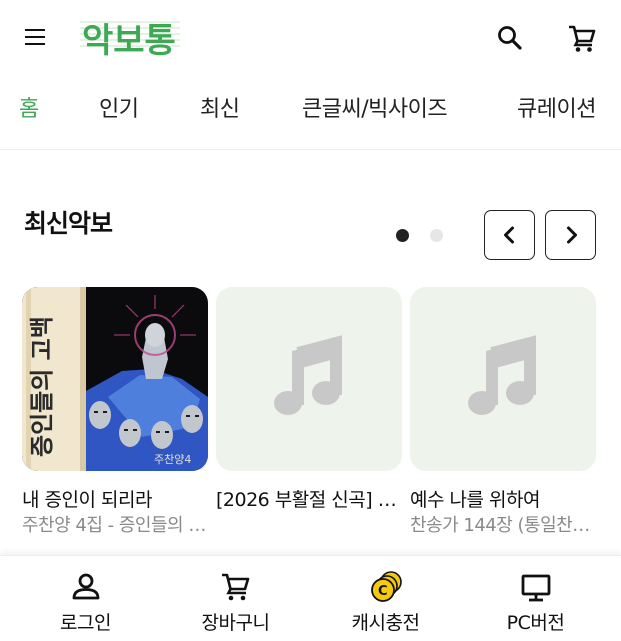  I want to click on tab-popular: 인기, so click(119, 110).